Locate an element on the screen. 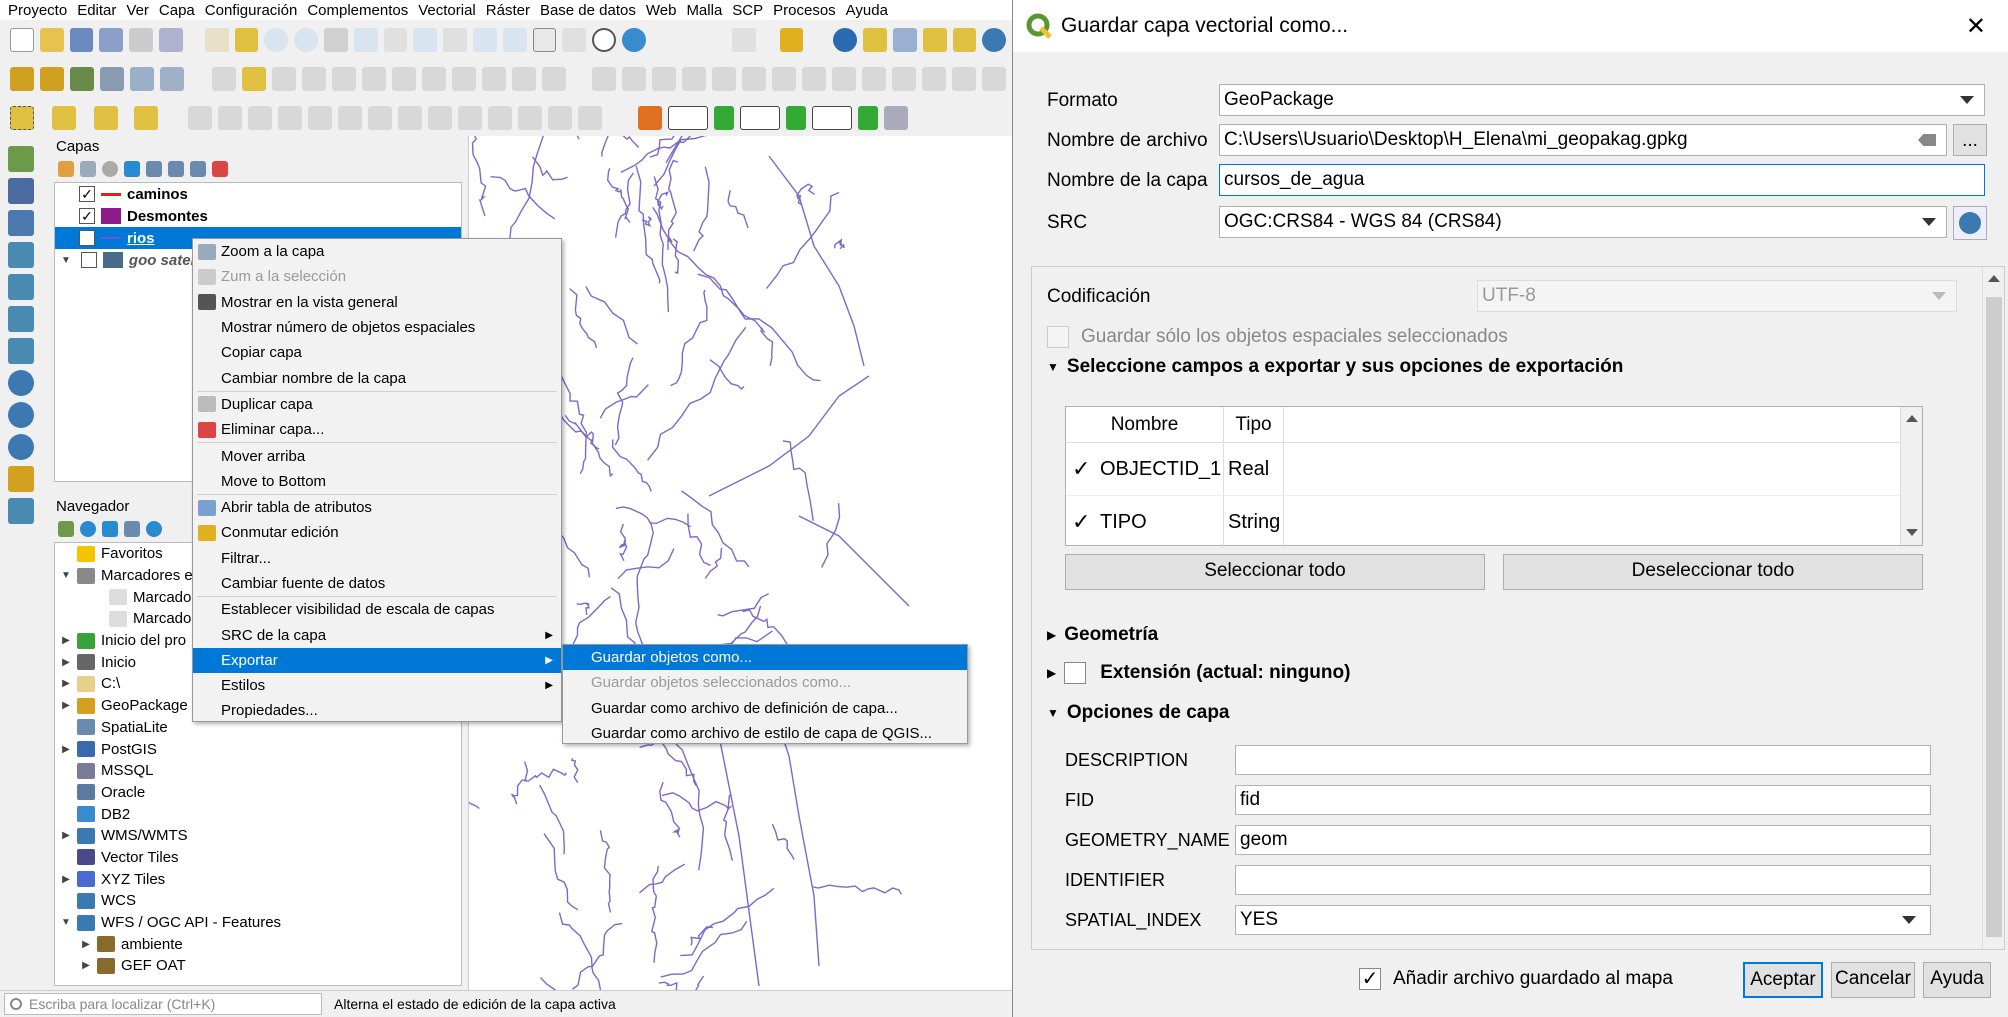 The height and width of the screenshot is (1017, 2008). browser-item: Vector Tiles is located at coordinates (258, 858).